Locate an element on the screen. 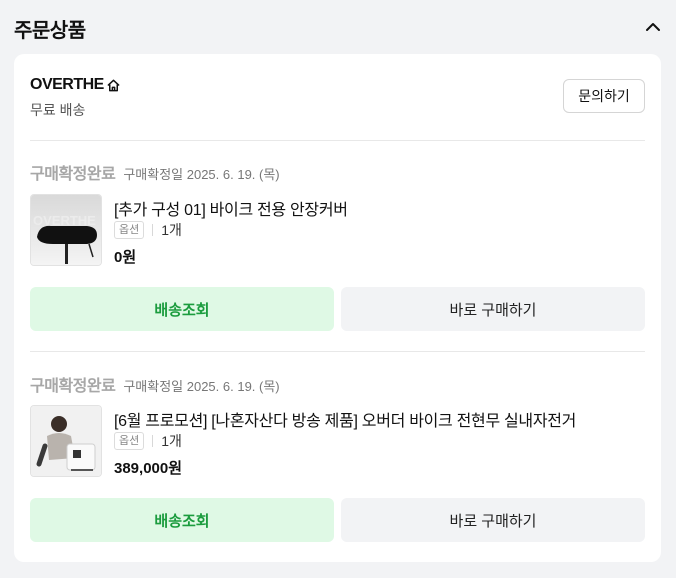 The height and width of the screenshot is (578, 676). chevron-up-icon is located at coordinates (653, 27).